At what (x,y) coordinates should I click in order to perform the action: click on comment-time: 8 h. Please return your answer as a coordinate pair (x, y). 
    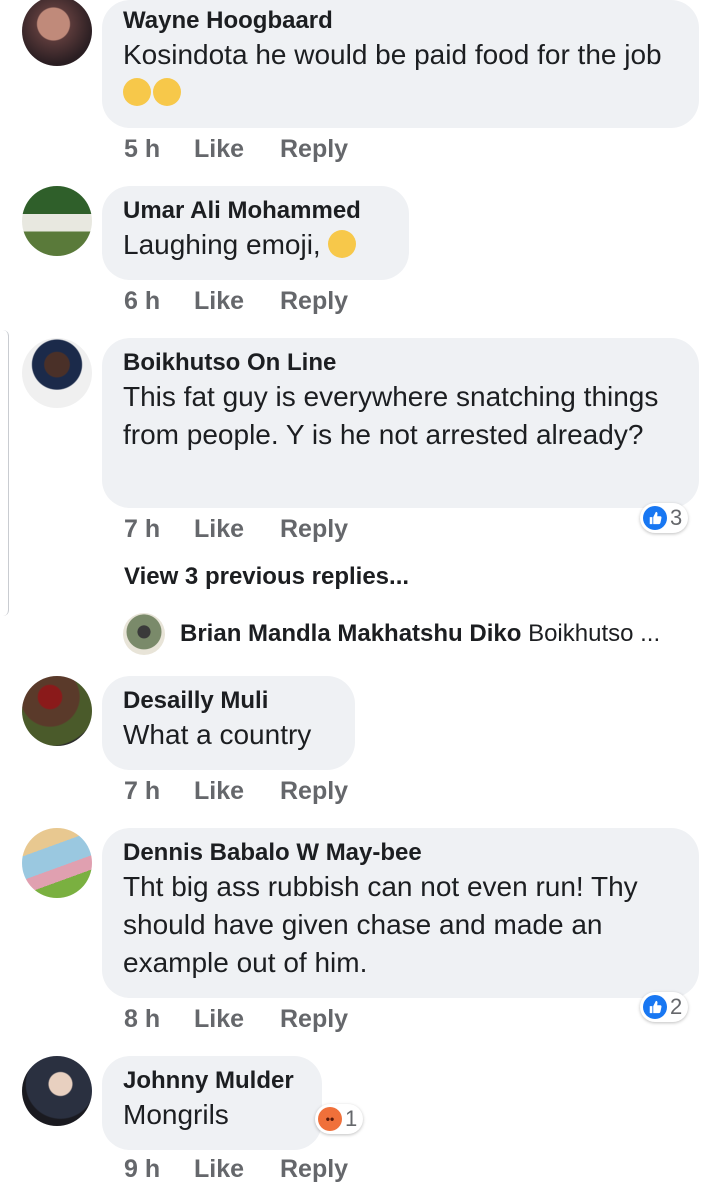
    Looking at the image, I should click on (159, 1019).